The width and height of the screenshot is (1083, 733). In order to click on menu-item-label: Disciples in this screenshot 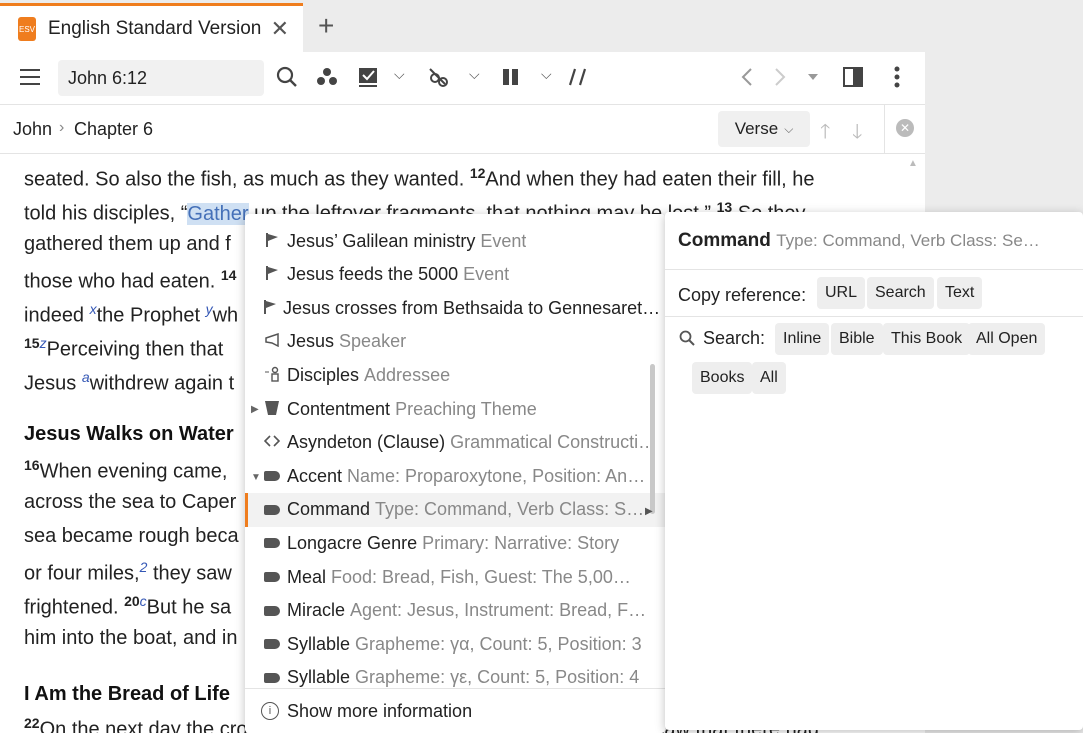, I will do `click(323, 374)`.